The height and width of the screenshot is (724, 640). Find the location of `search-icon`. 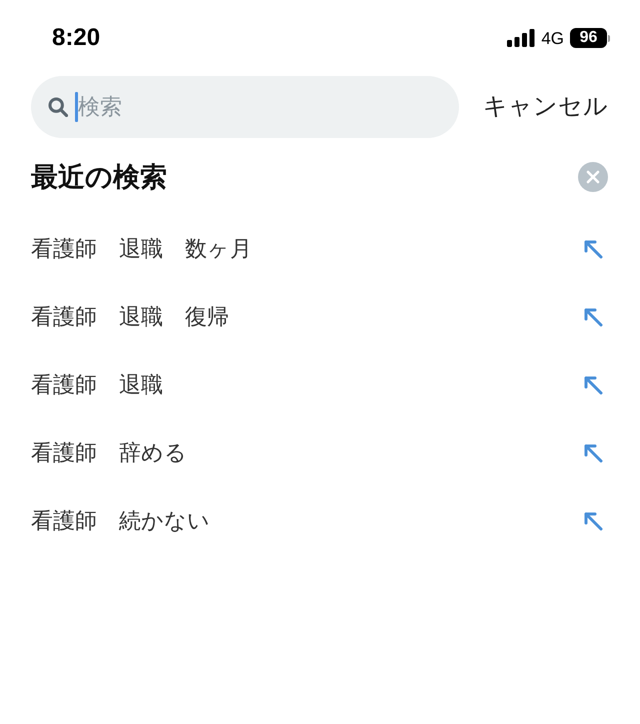

search-icon is located at coordinates (58, 107).